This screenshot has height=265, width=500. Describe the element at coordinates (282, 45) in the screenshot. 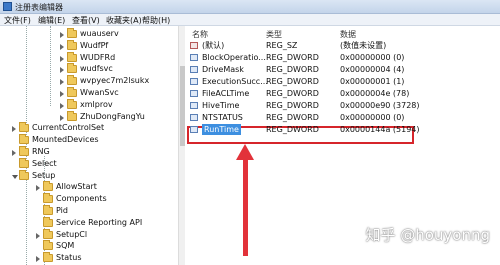

I see `value-type: REG_SZ` at that location.